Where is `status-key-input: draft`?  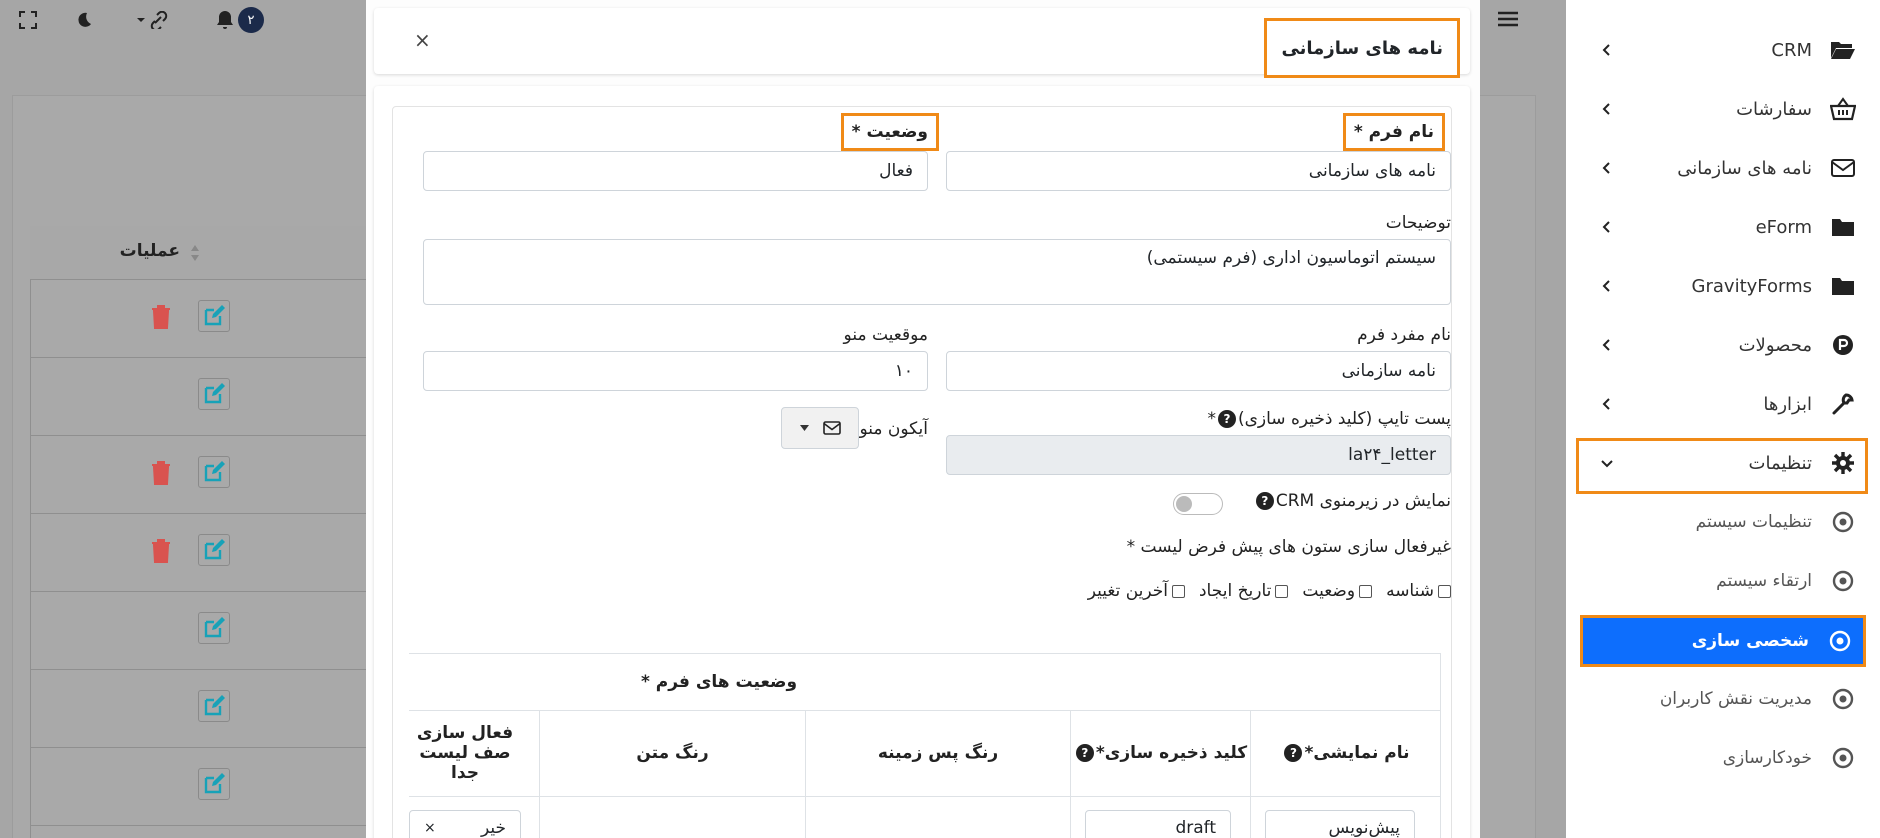 status-key-input: draft is located at coordinates (1158, 824).